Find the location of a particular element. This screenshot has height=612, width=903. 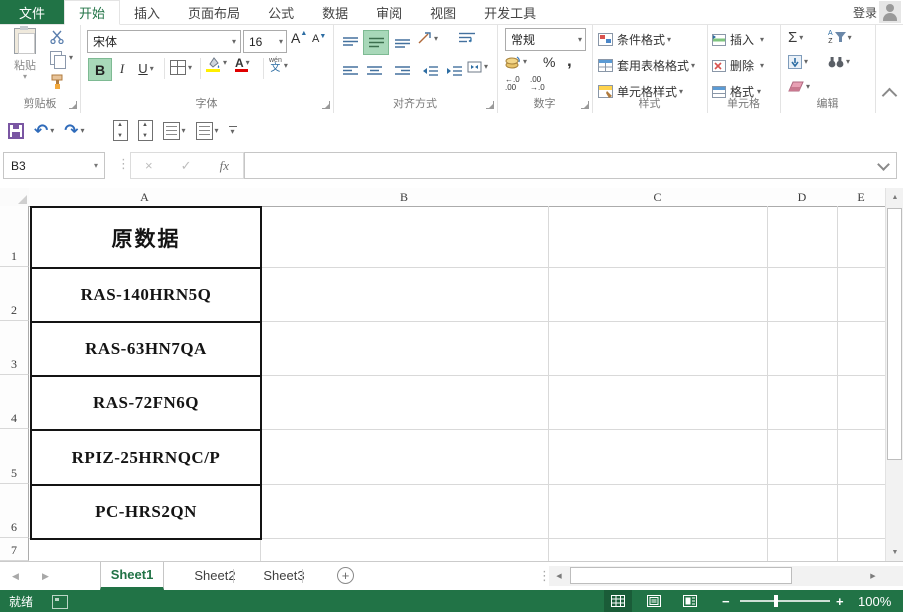

cell-a2: RAS-140HRN5Q is located at coordinates (146, 295).